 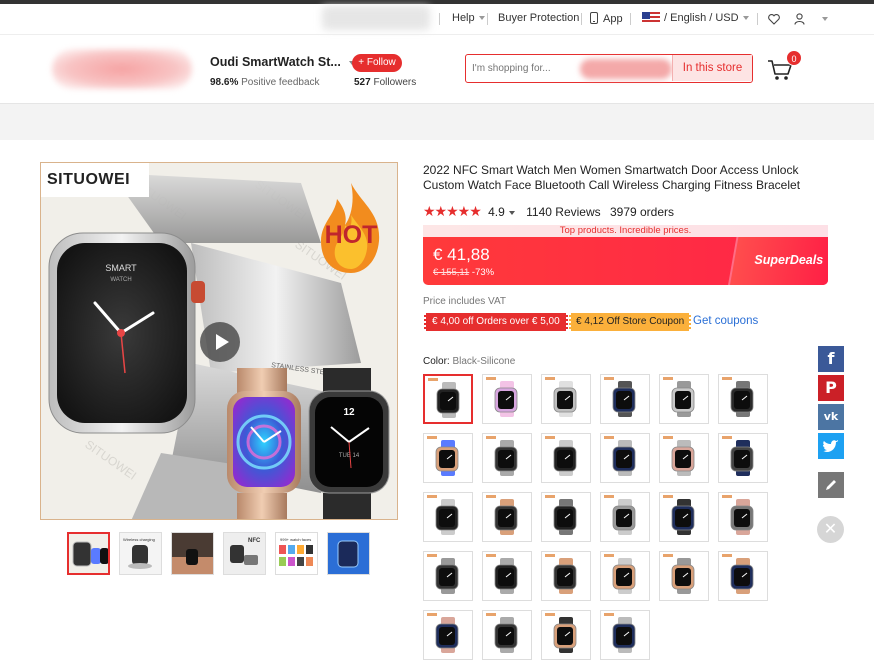 I want to click on blurred-search-button, so click(x=626, y=69).